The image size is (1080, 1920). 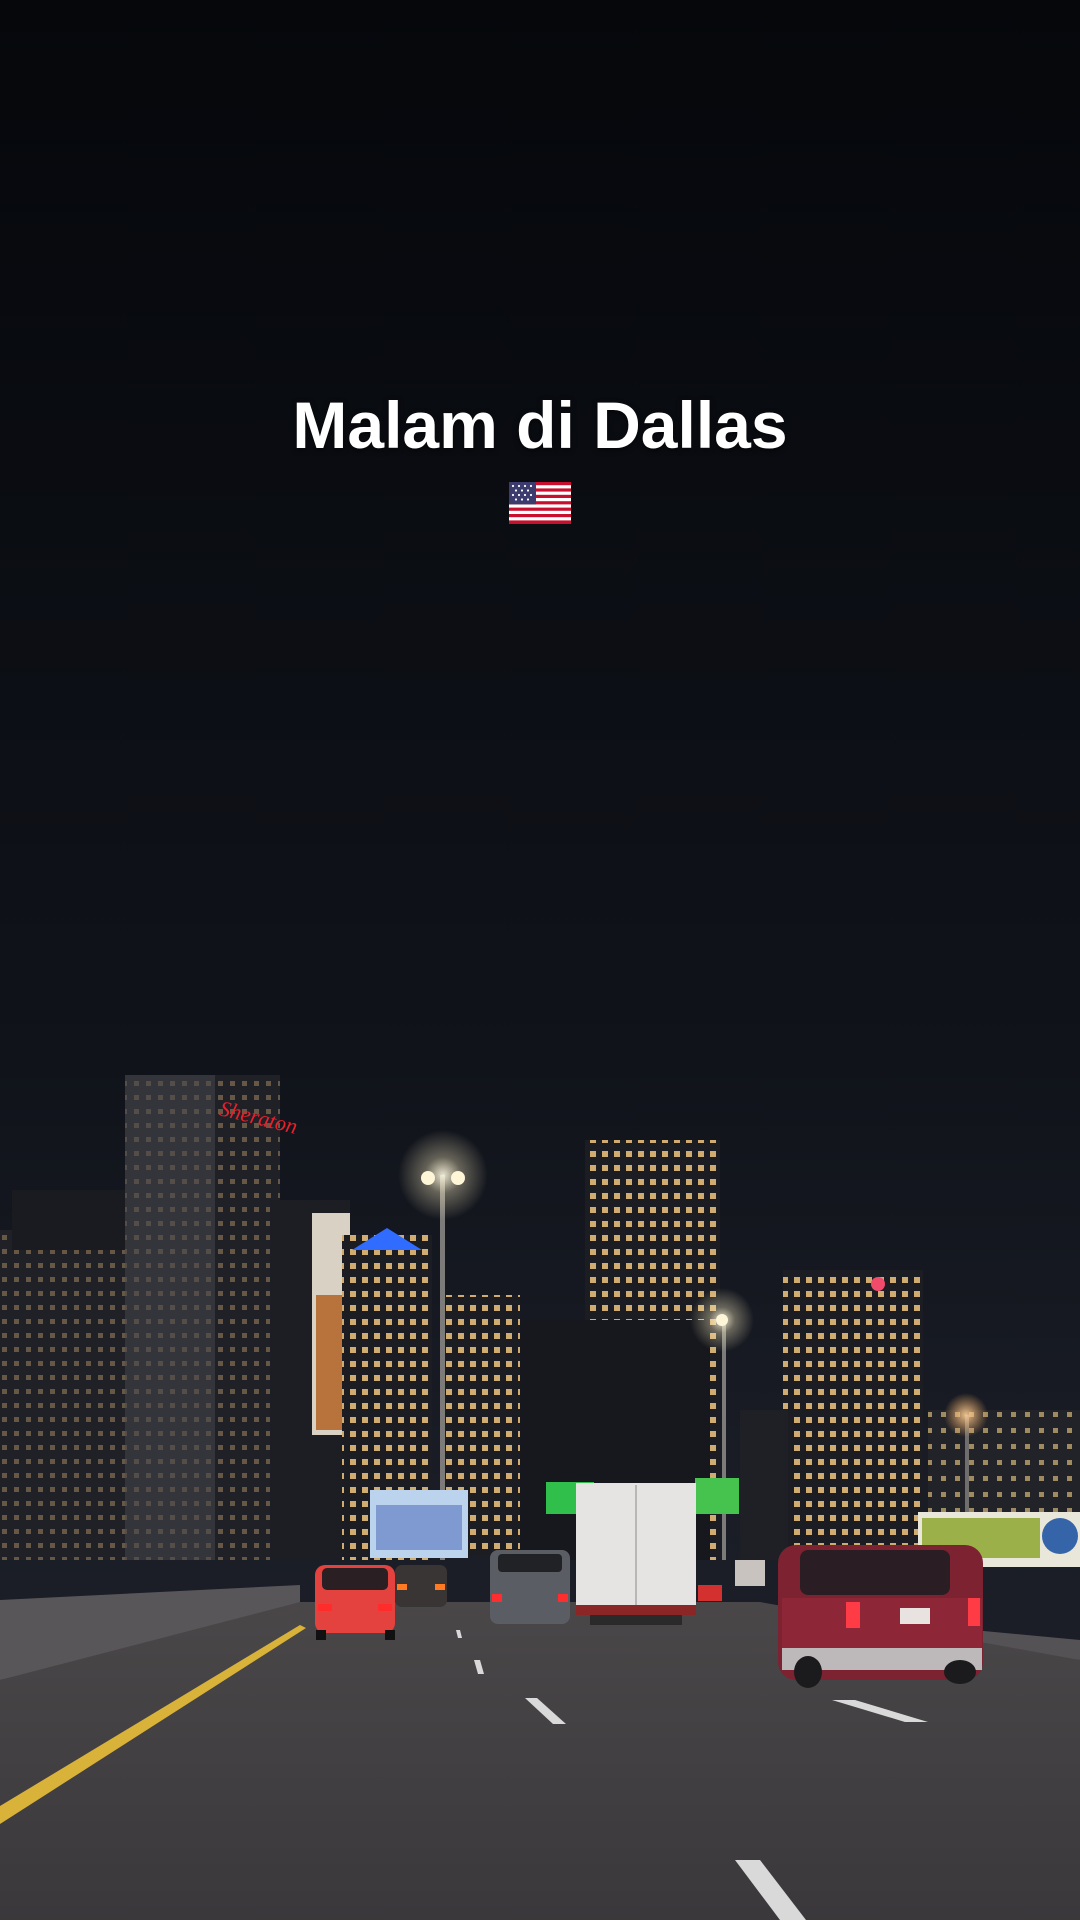 I want to click on highway-sign-green-right, so click(x=717, y=1496).